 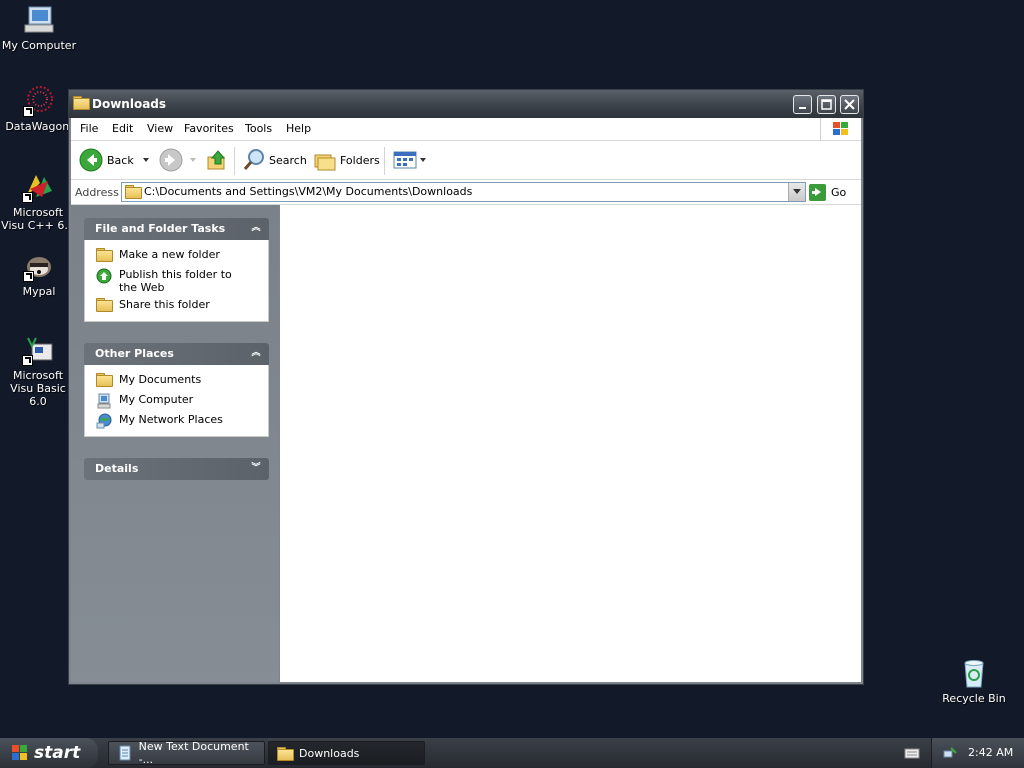 I want to click on other-places-panel: Other Places ︽ My Documents My Computer, so click(x=176, y=390).